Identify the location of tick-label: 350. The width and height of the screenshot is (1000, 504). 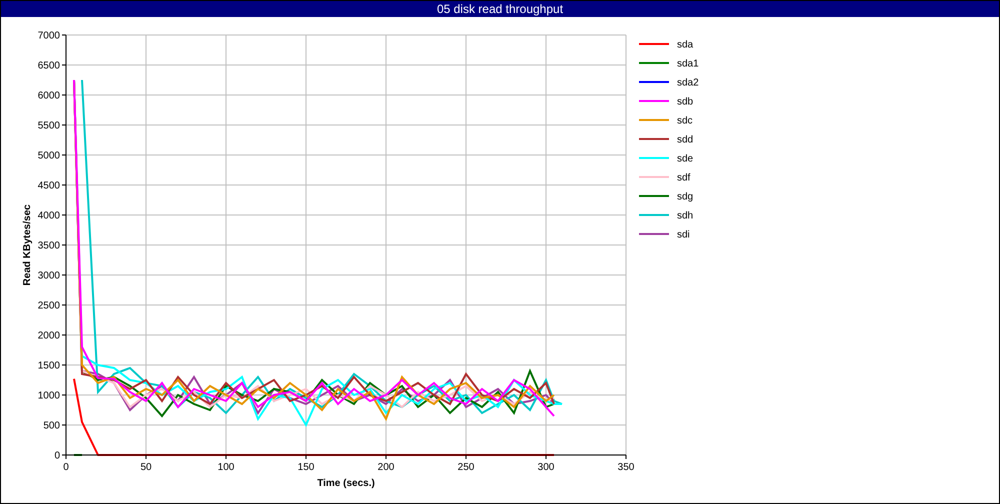
(626, 467).